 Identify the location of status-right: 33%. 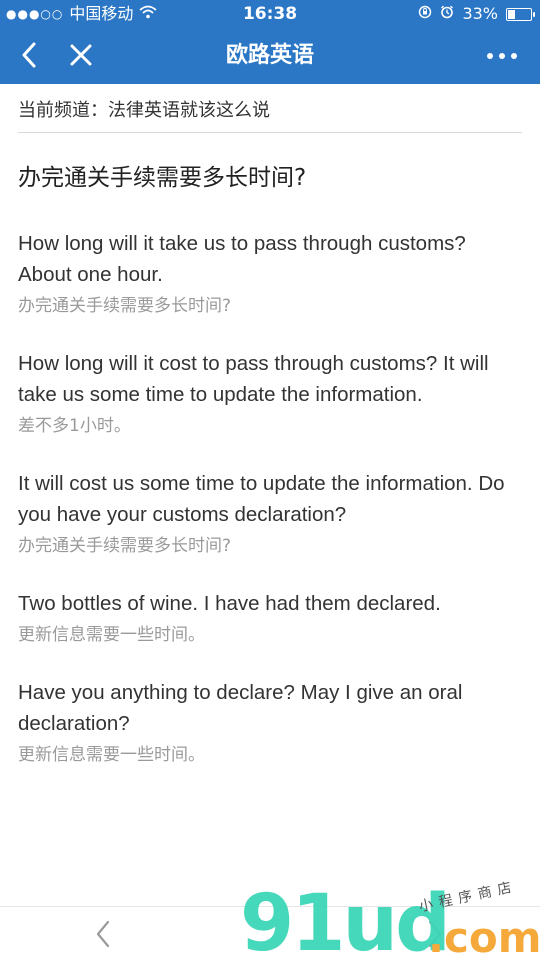
(476, 14).